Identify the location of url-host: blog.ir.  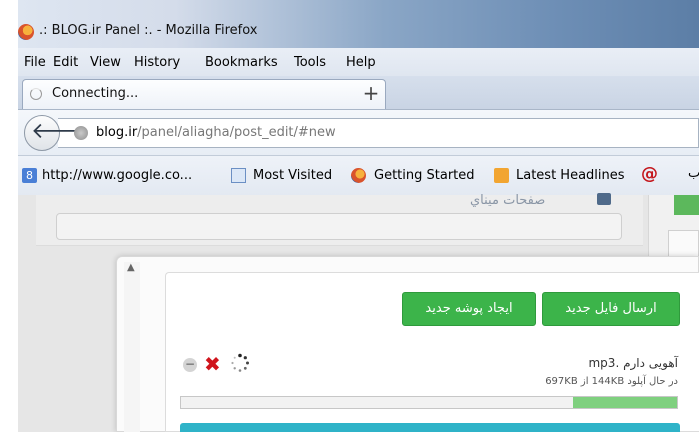
(117, 132).